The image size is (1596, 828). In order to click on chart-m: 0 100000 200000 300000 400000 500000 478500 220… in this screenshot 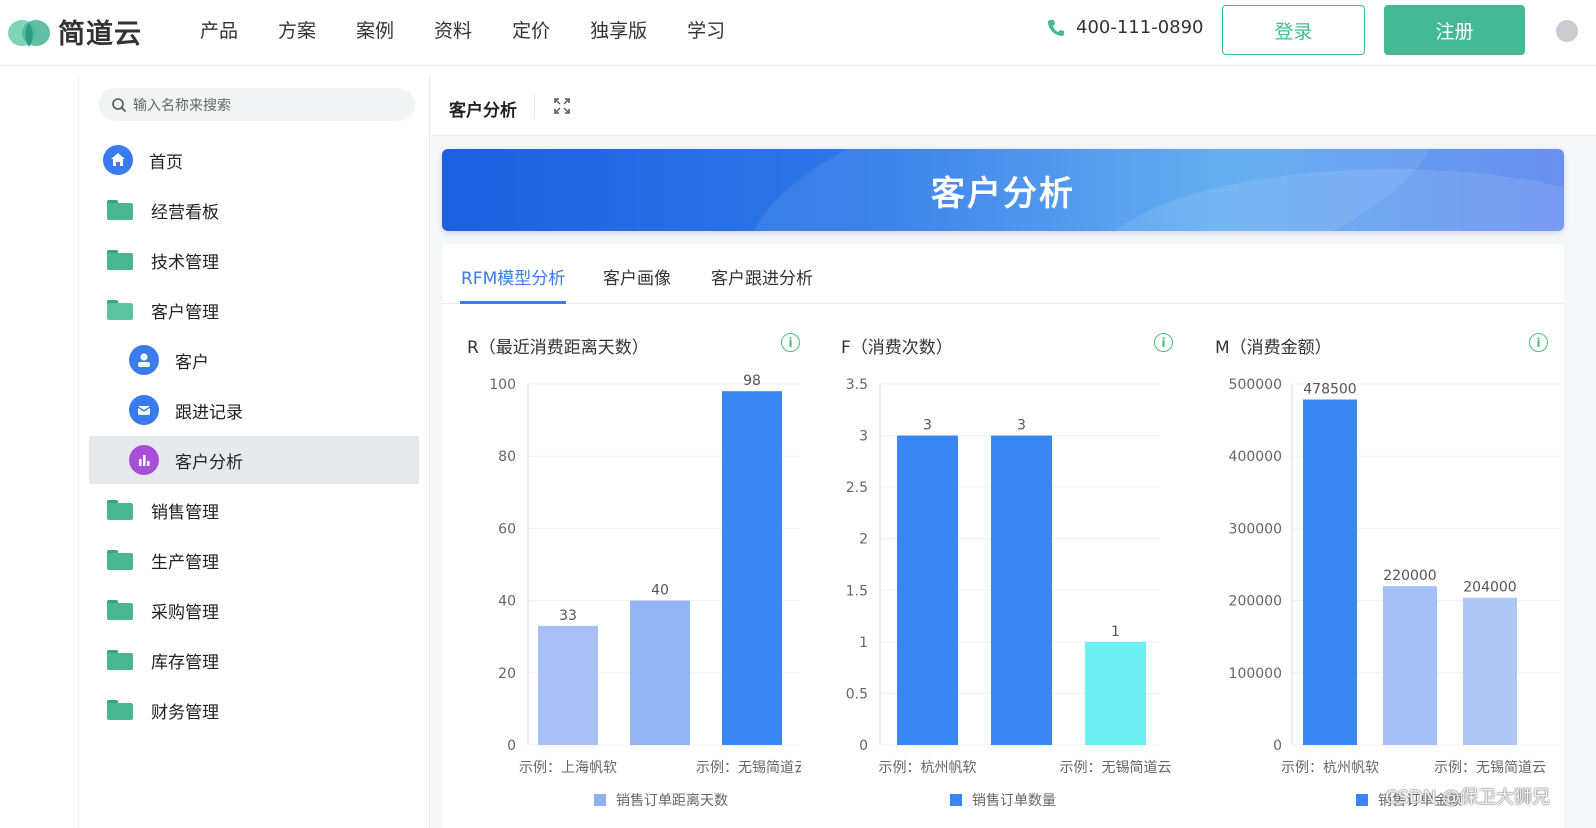, I will do `click(1394, 593)`.